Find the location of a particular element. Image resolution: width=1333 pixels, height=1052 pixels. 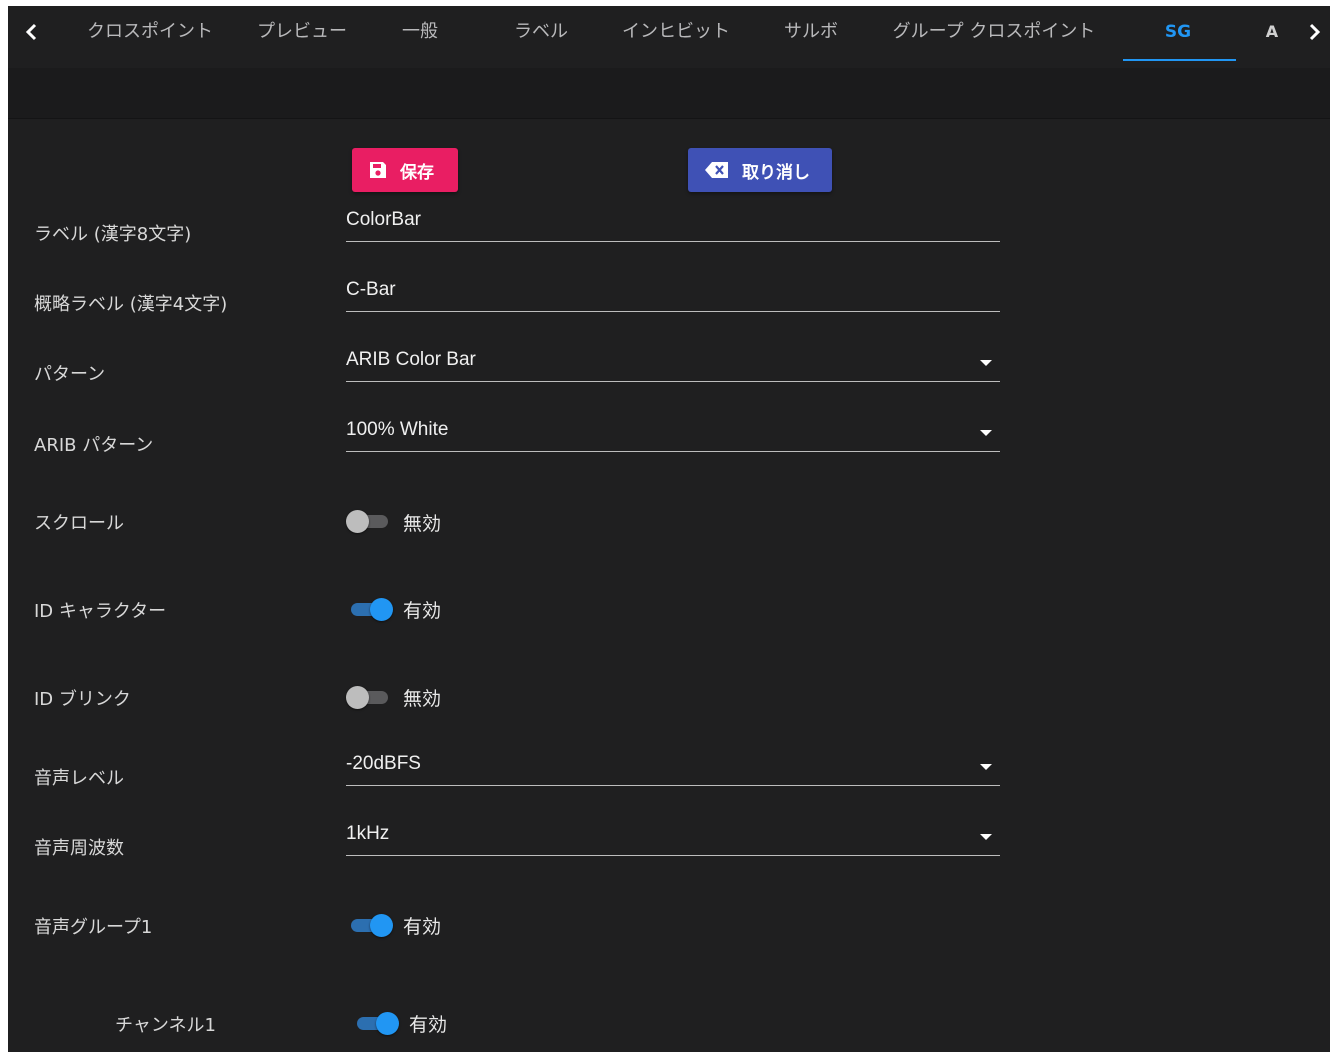

arib-pattern-select-value: 100% White is located at coordinates (397, 429).